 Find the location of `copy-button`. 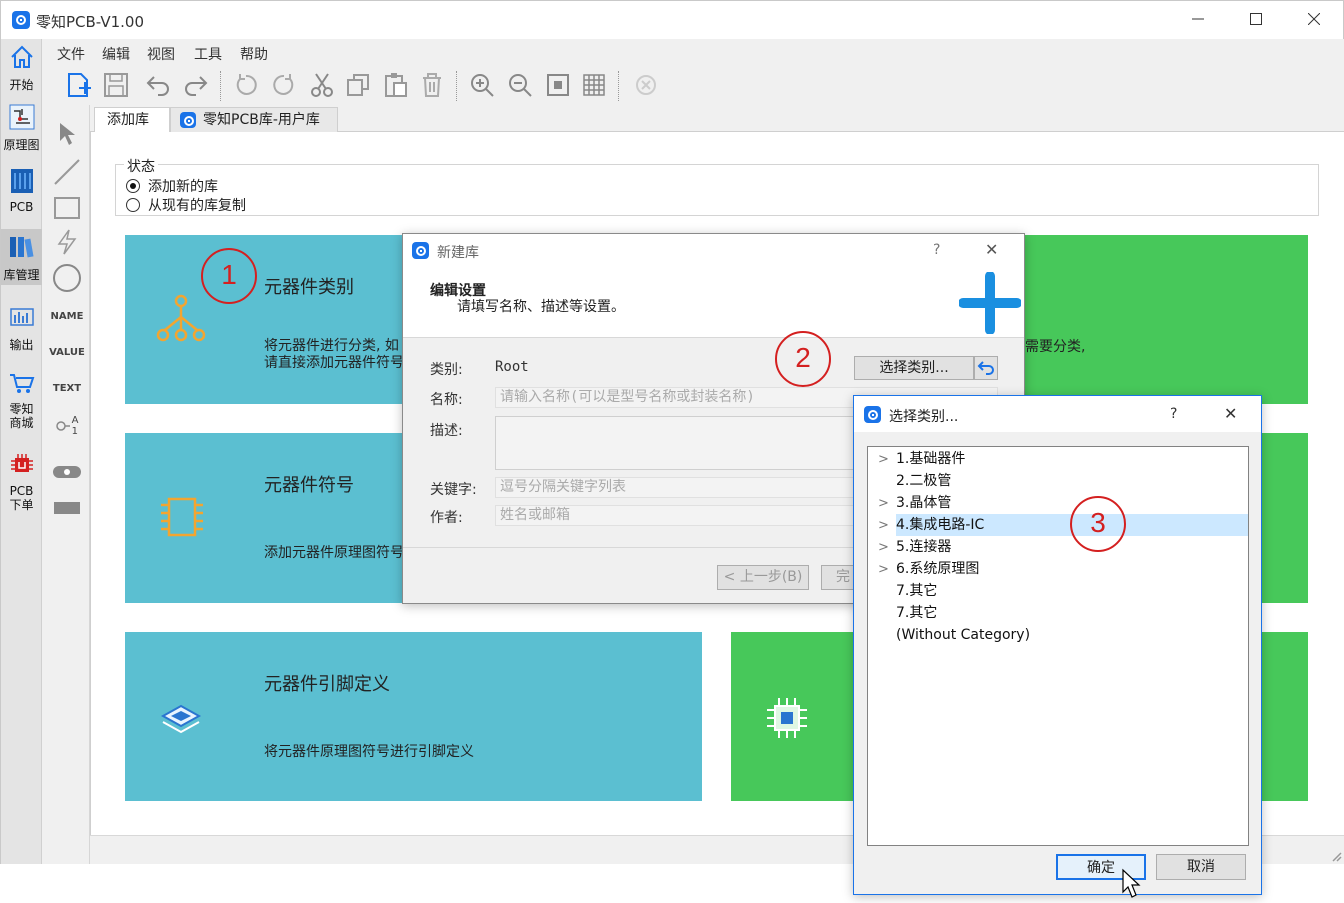

copy-button is located at coordinates (358, 85).